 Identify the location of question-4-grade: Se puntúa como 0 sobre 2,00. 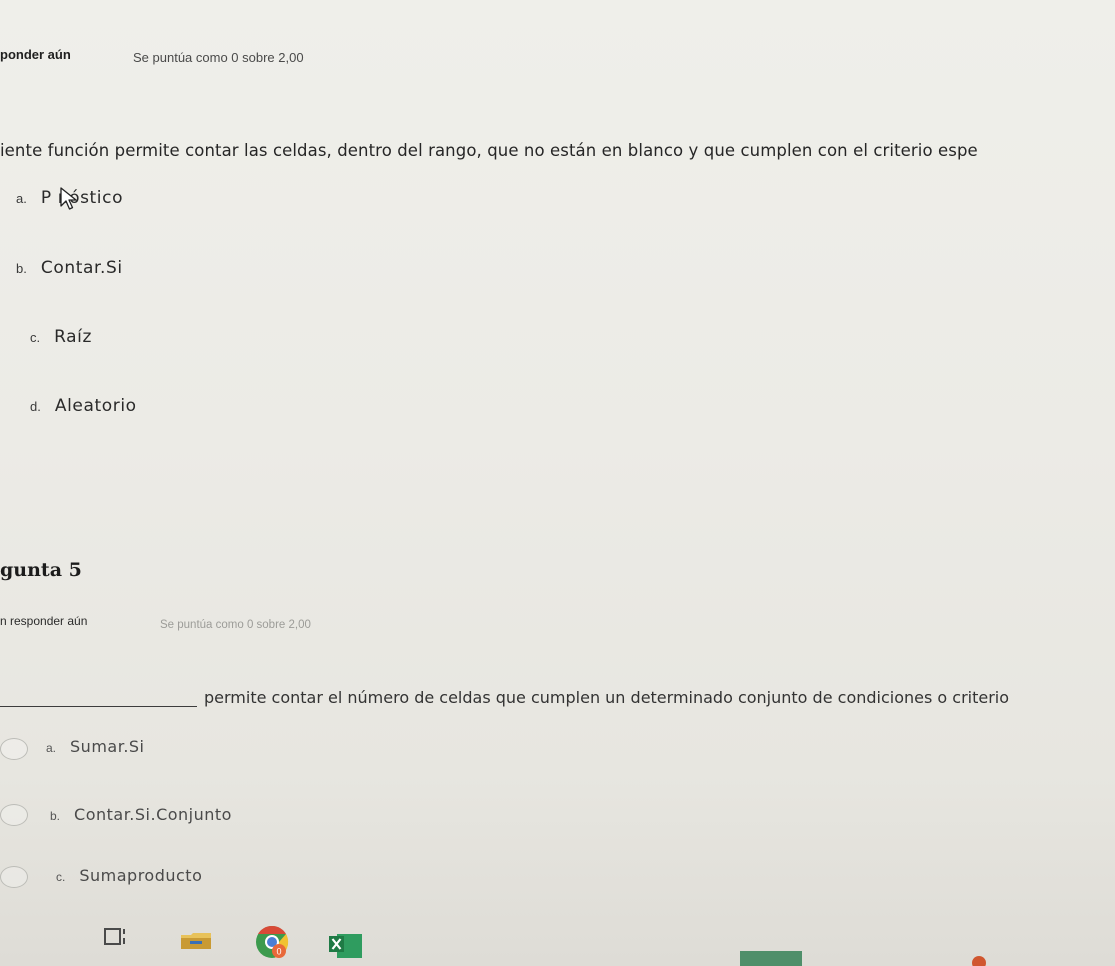
(218, 57).